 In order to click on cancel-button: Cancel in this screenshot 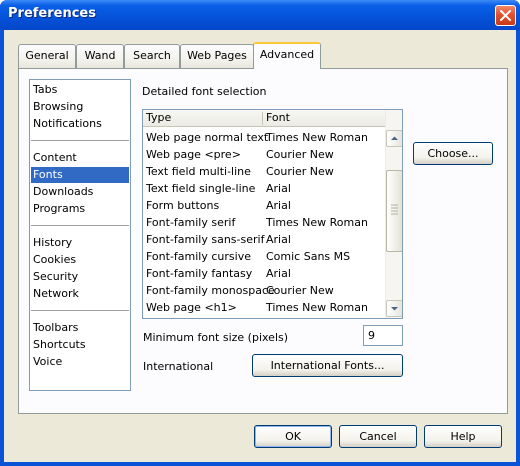, I will do `click(378, 436)`.